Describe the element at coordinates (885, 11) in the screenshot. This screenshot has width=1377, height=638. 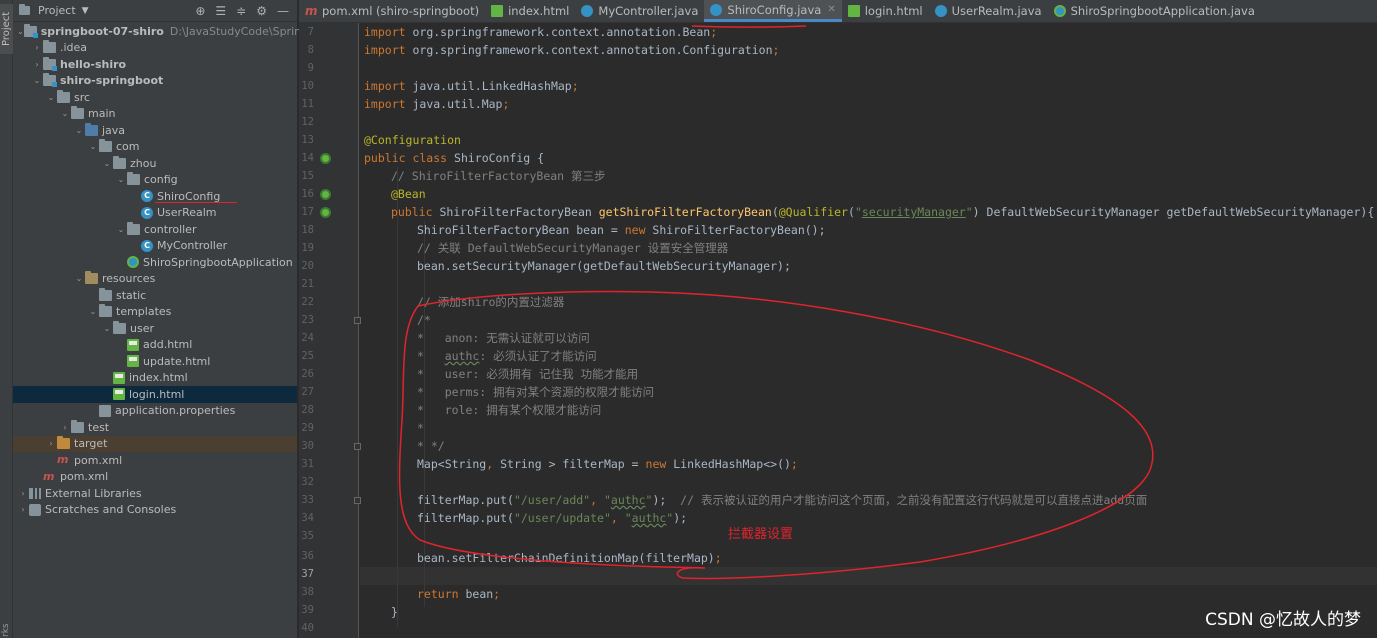
I see `editor-tab: login.html✕` at that location.